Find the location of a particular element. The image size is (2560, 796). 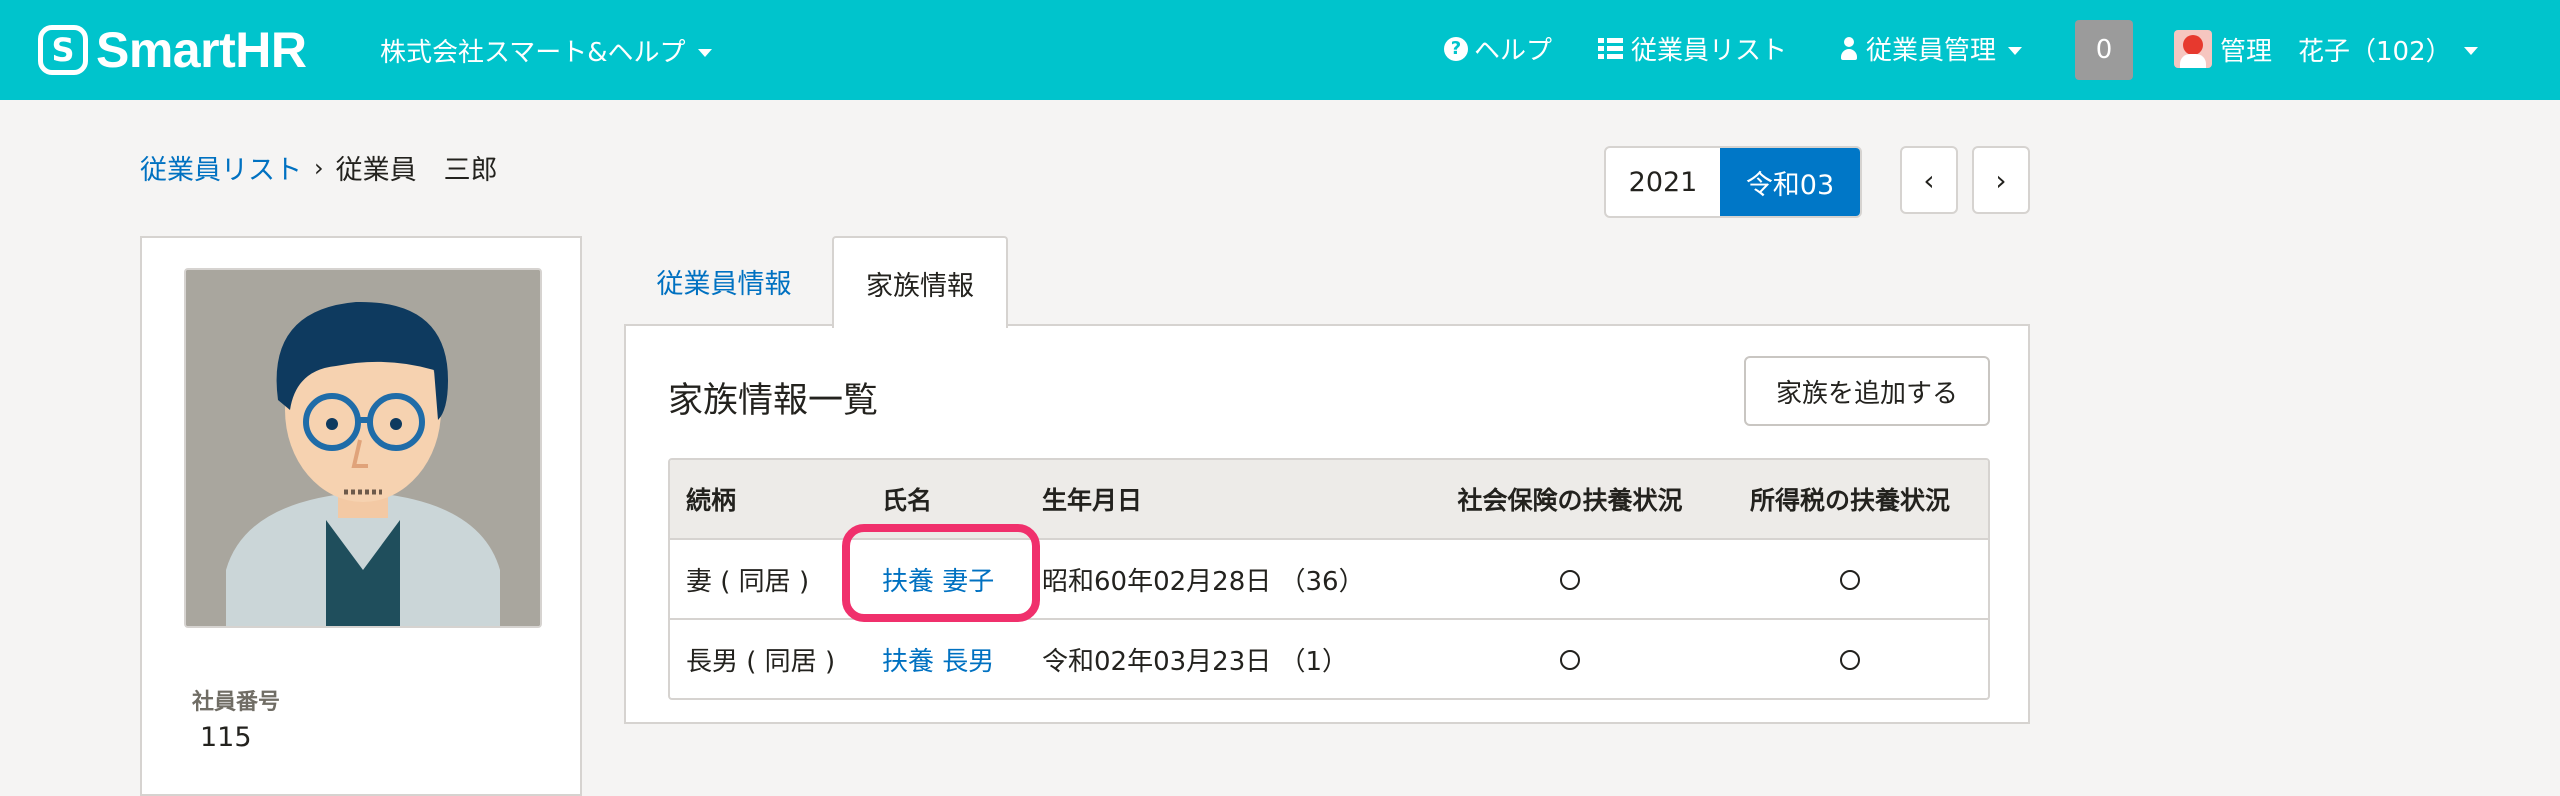

family-list-title: 家族情報一覧 is located at coordinates (773, 401).